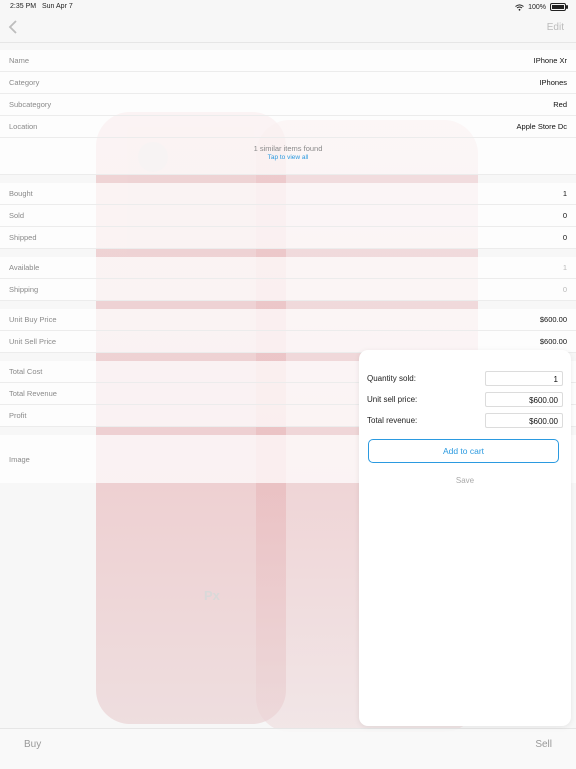  I want to click on row-label: Category, so click(24, 82).